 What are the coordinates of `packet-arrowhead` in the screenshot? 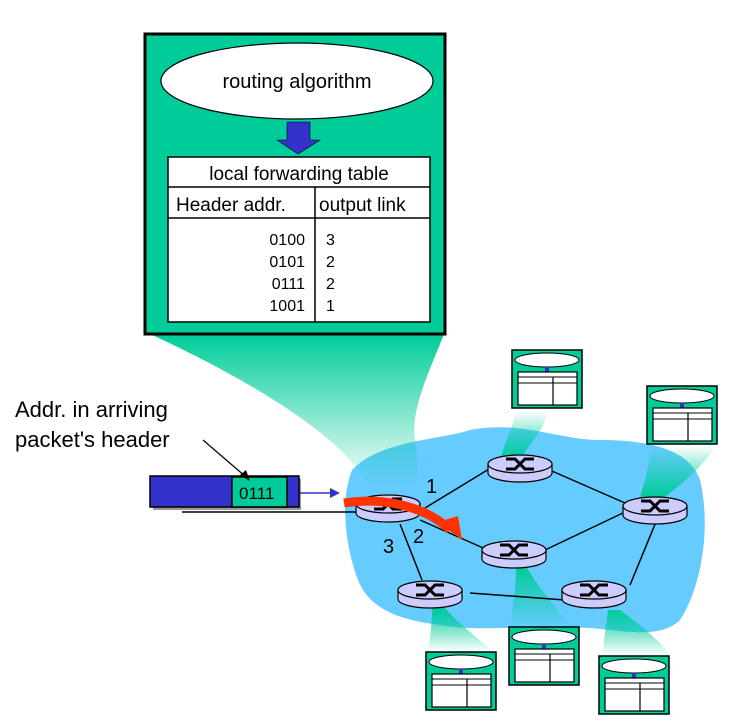 It's located at (335, 493).